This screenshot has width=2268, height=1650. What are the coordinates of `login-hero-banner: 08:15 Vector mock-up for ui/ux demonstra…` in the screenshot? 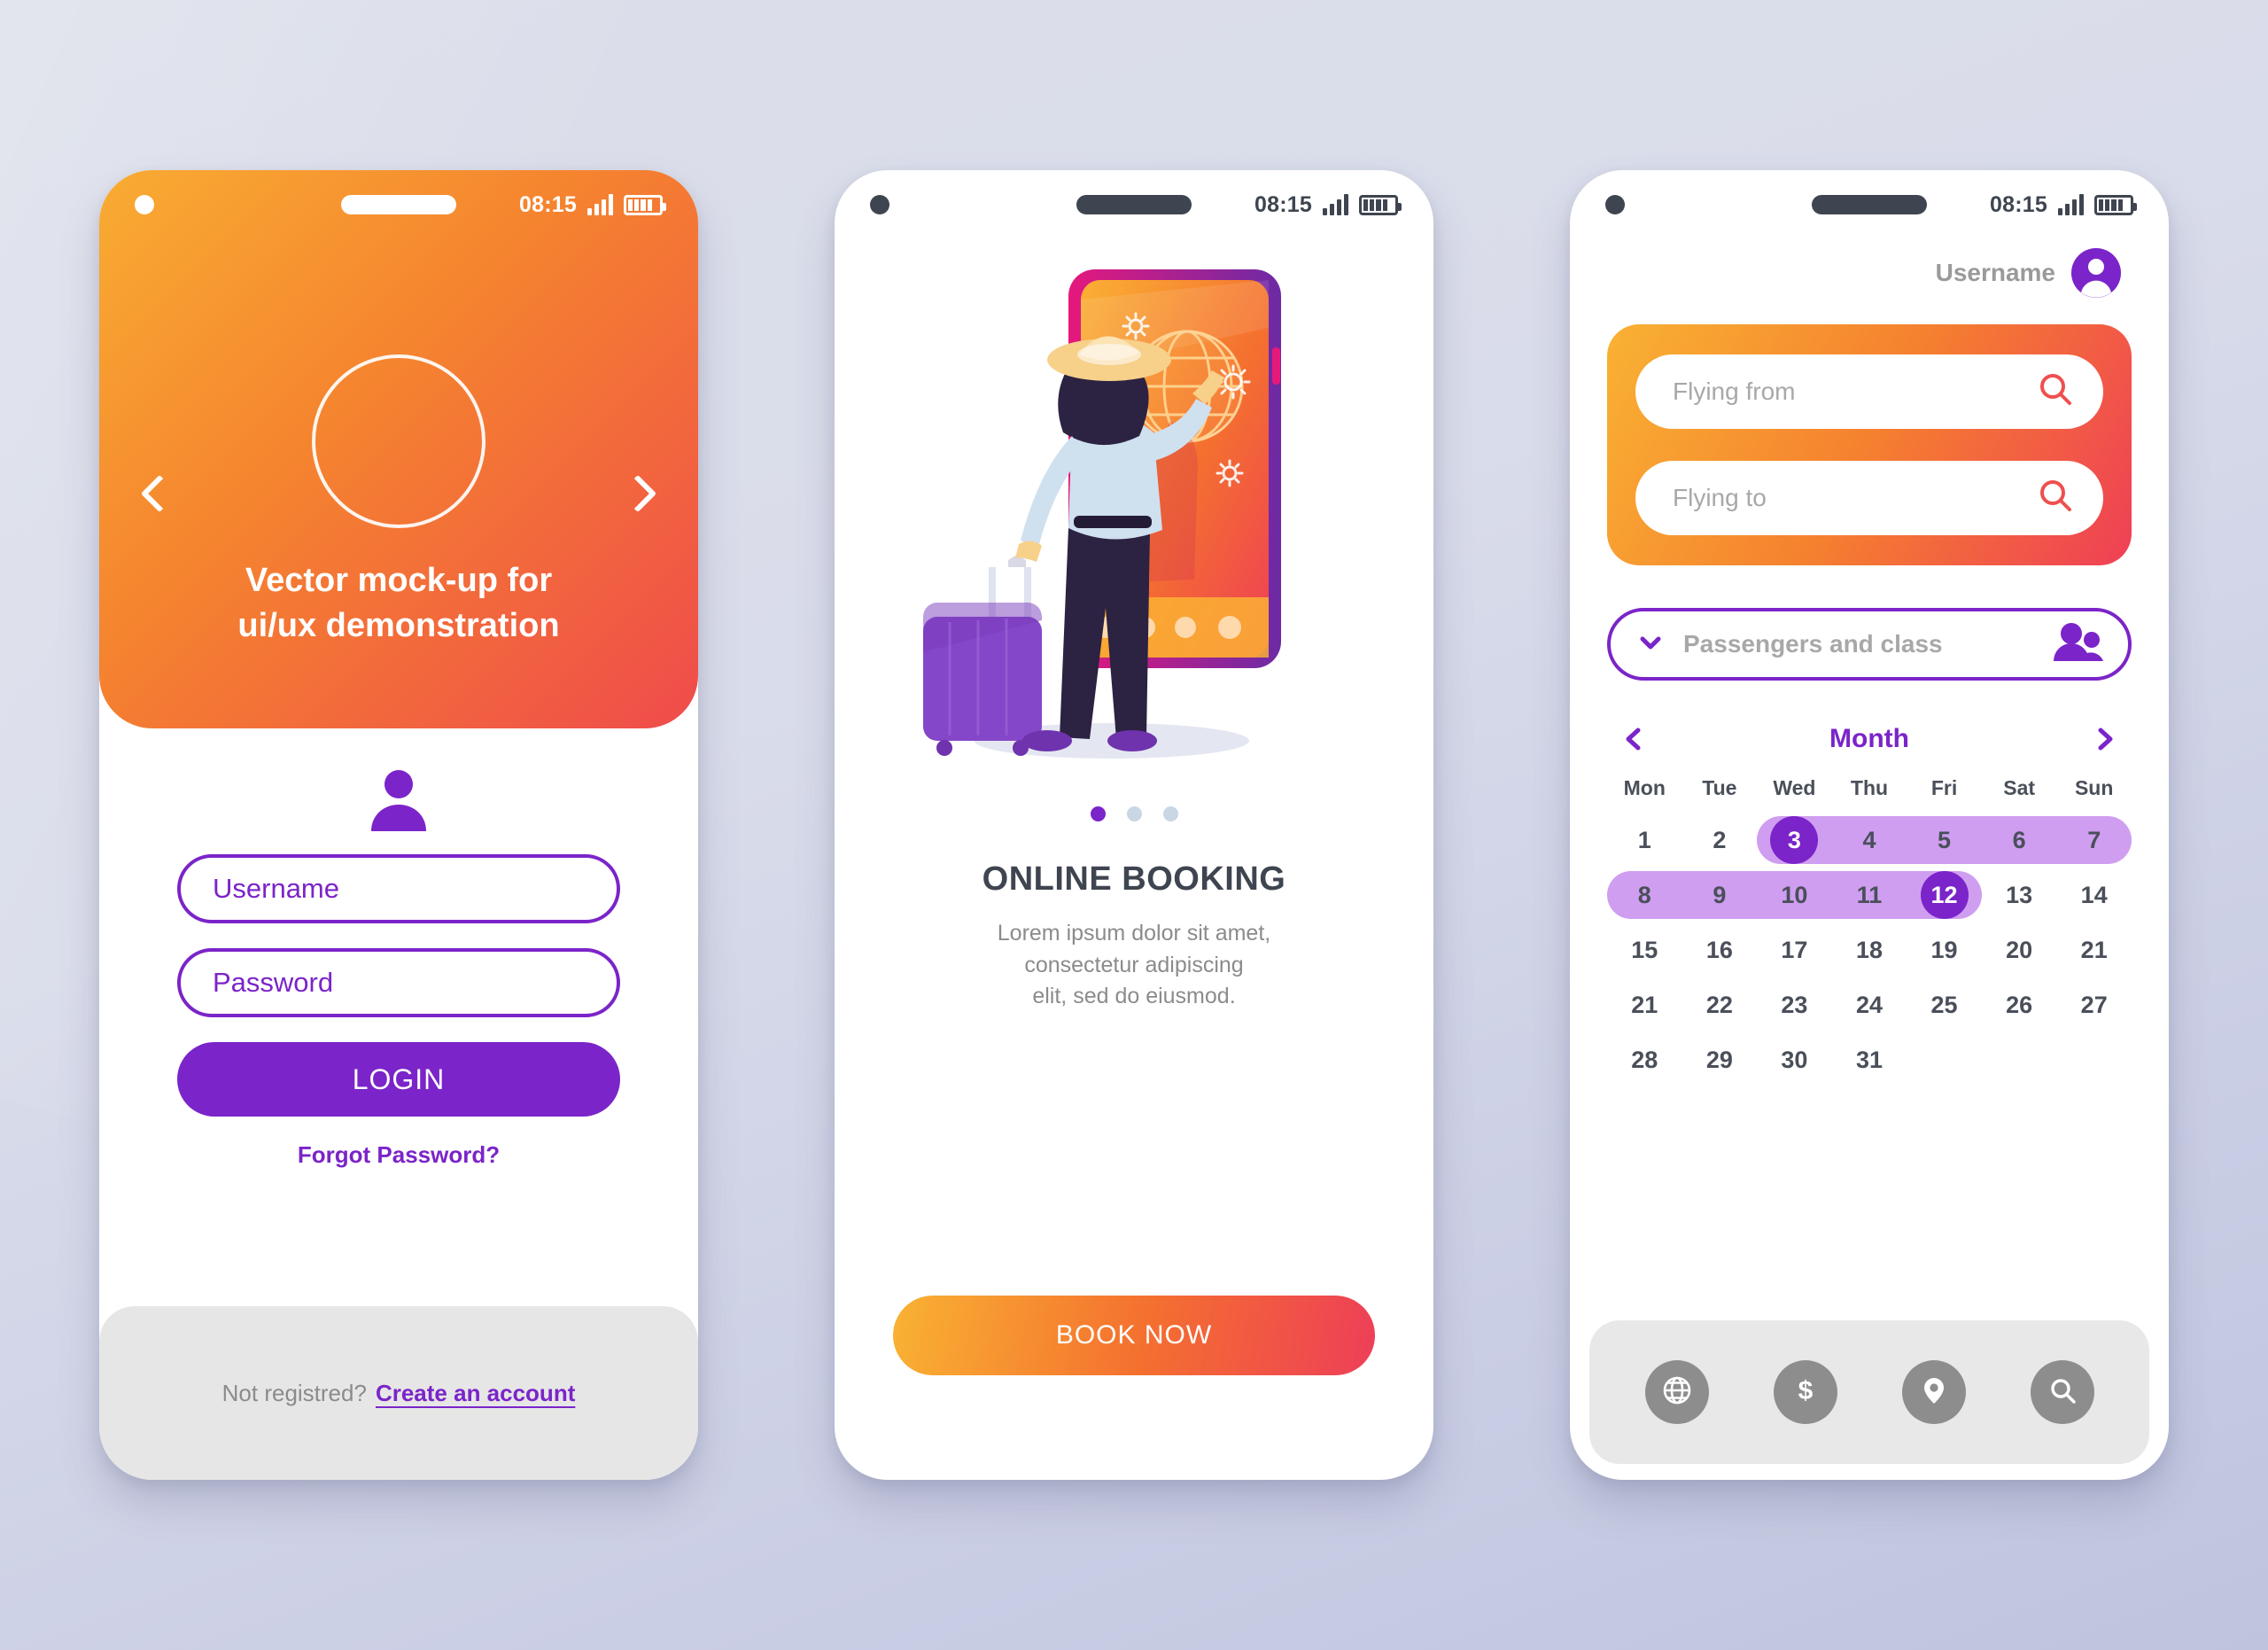 It's located at (398, 460).